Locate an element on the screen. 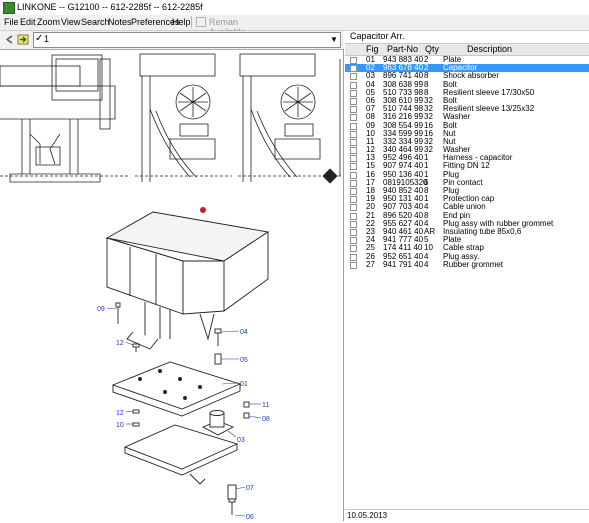 Image resolution: width=589 pixels, height=523 pixels. table-row: 17 0819105320 6 Pin contact is located at coordinates (467, 182).